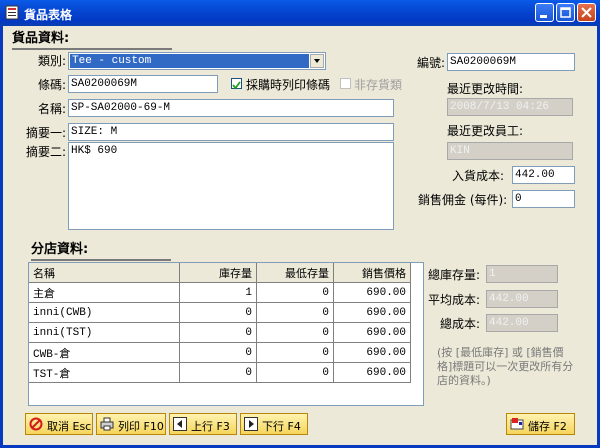 This screenshot has height=448, width=600. I want to click on next-button: 下行 F4, so click(274, 424).